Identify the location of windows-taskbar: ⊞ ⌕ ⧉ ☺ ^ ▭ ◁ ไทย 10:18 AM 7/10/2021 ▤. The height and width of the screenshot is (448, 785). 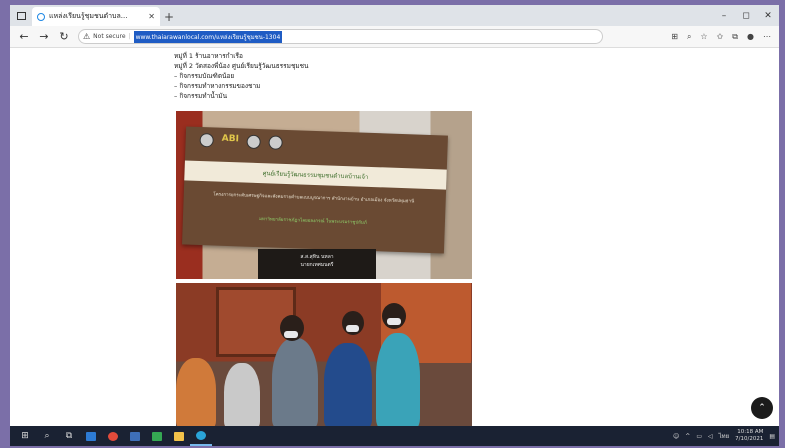
(394, 436).